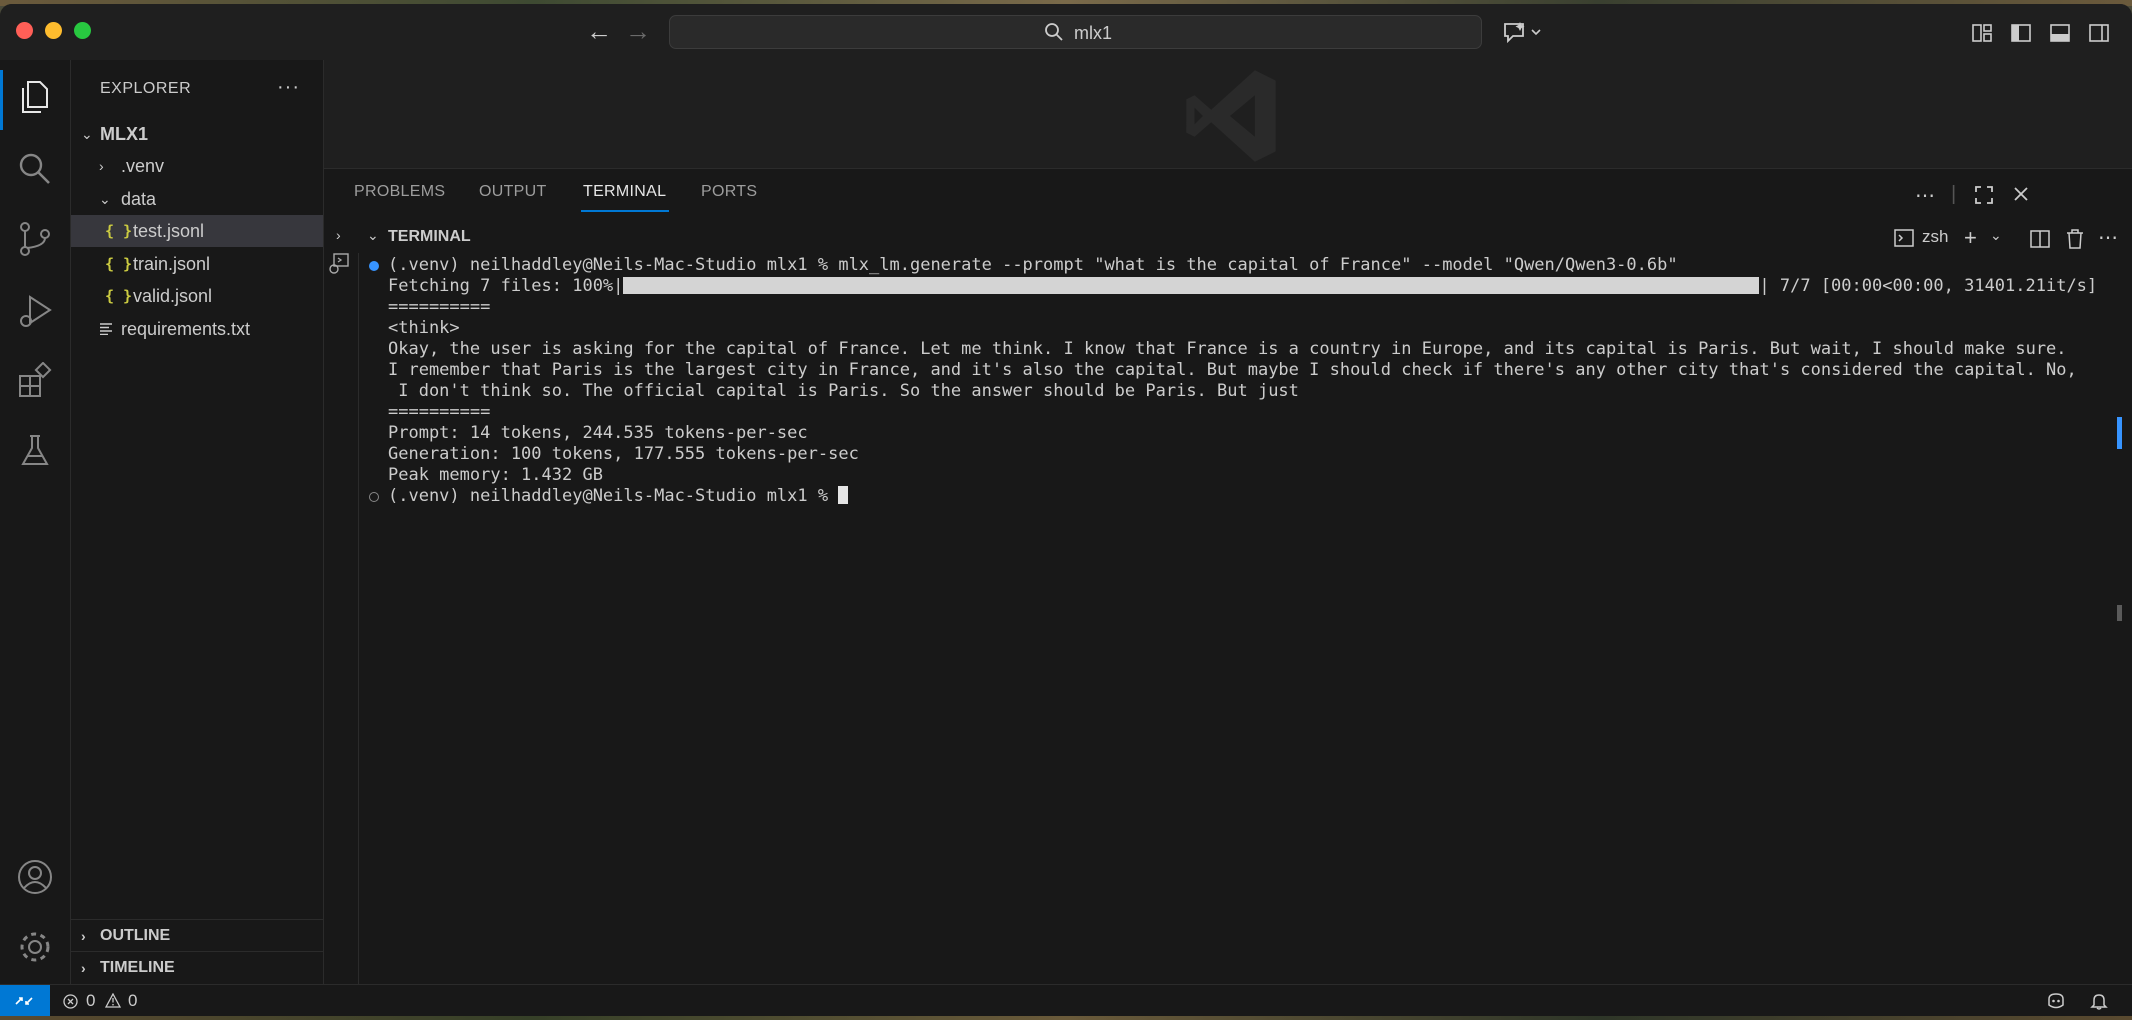  What do you see at coordinates (137, 967) in the screenshot?
I see `timeline-label: TIMELINE` at bounding box center [137, 967].